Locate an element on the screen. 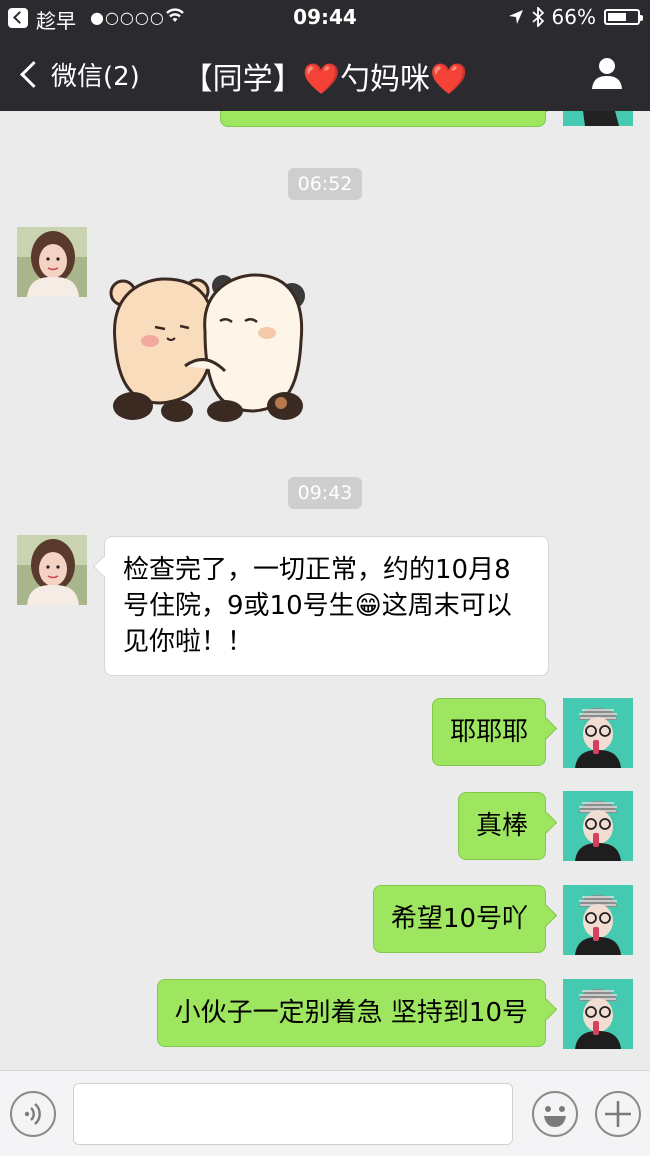  top-bar: 趁早 ●○○○○ 09:44 66% 微信(2) 【同学】❤️勺妈咪❤️ is located at coordinates (325, 55).